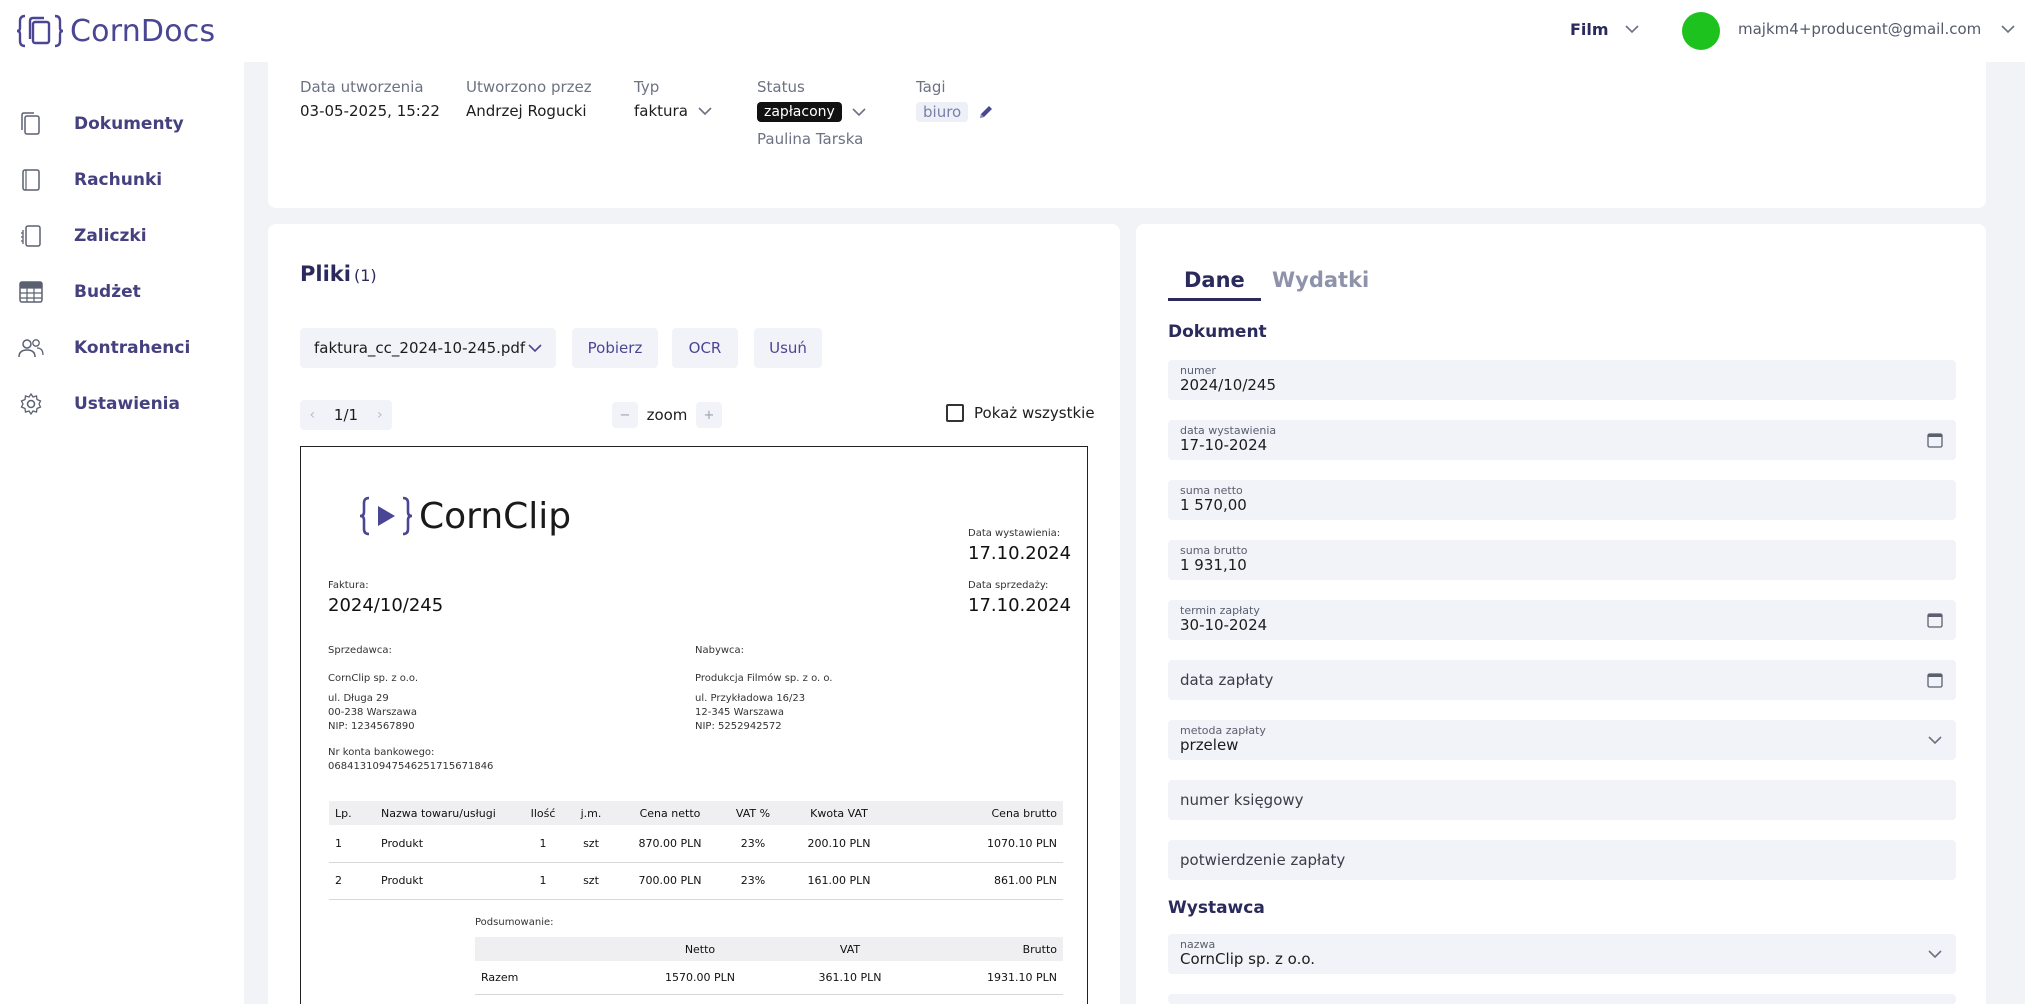 The image size is (2025, 1004). Describe the element at coordinates (942, 112) in the screenshot. I see `tag-badge: biuro` at that location.